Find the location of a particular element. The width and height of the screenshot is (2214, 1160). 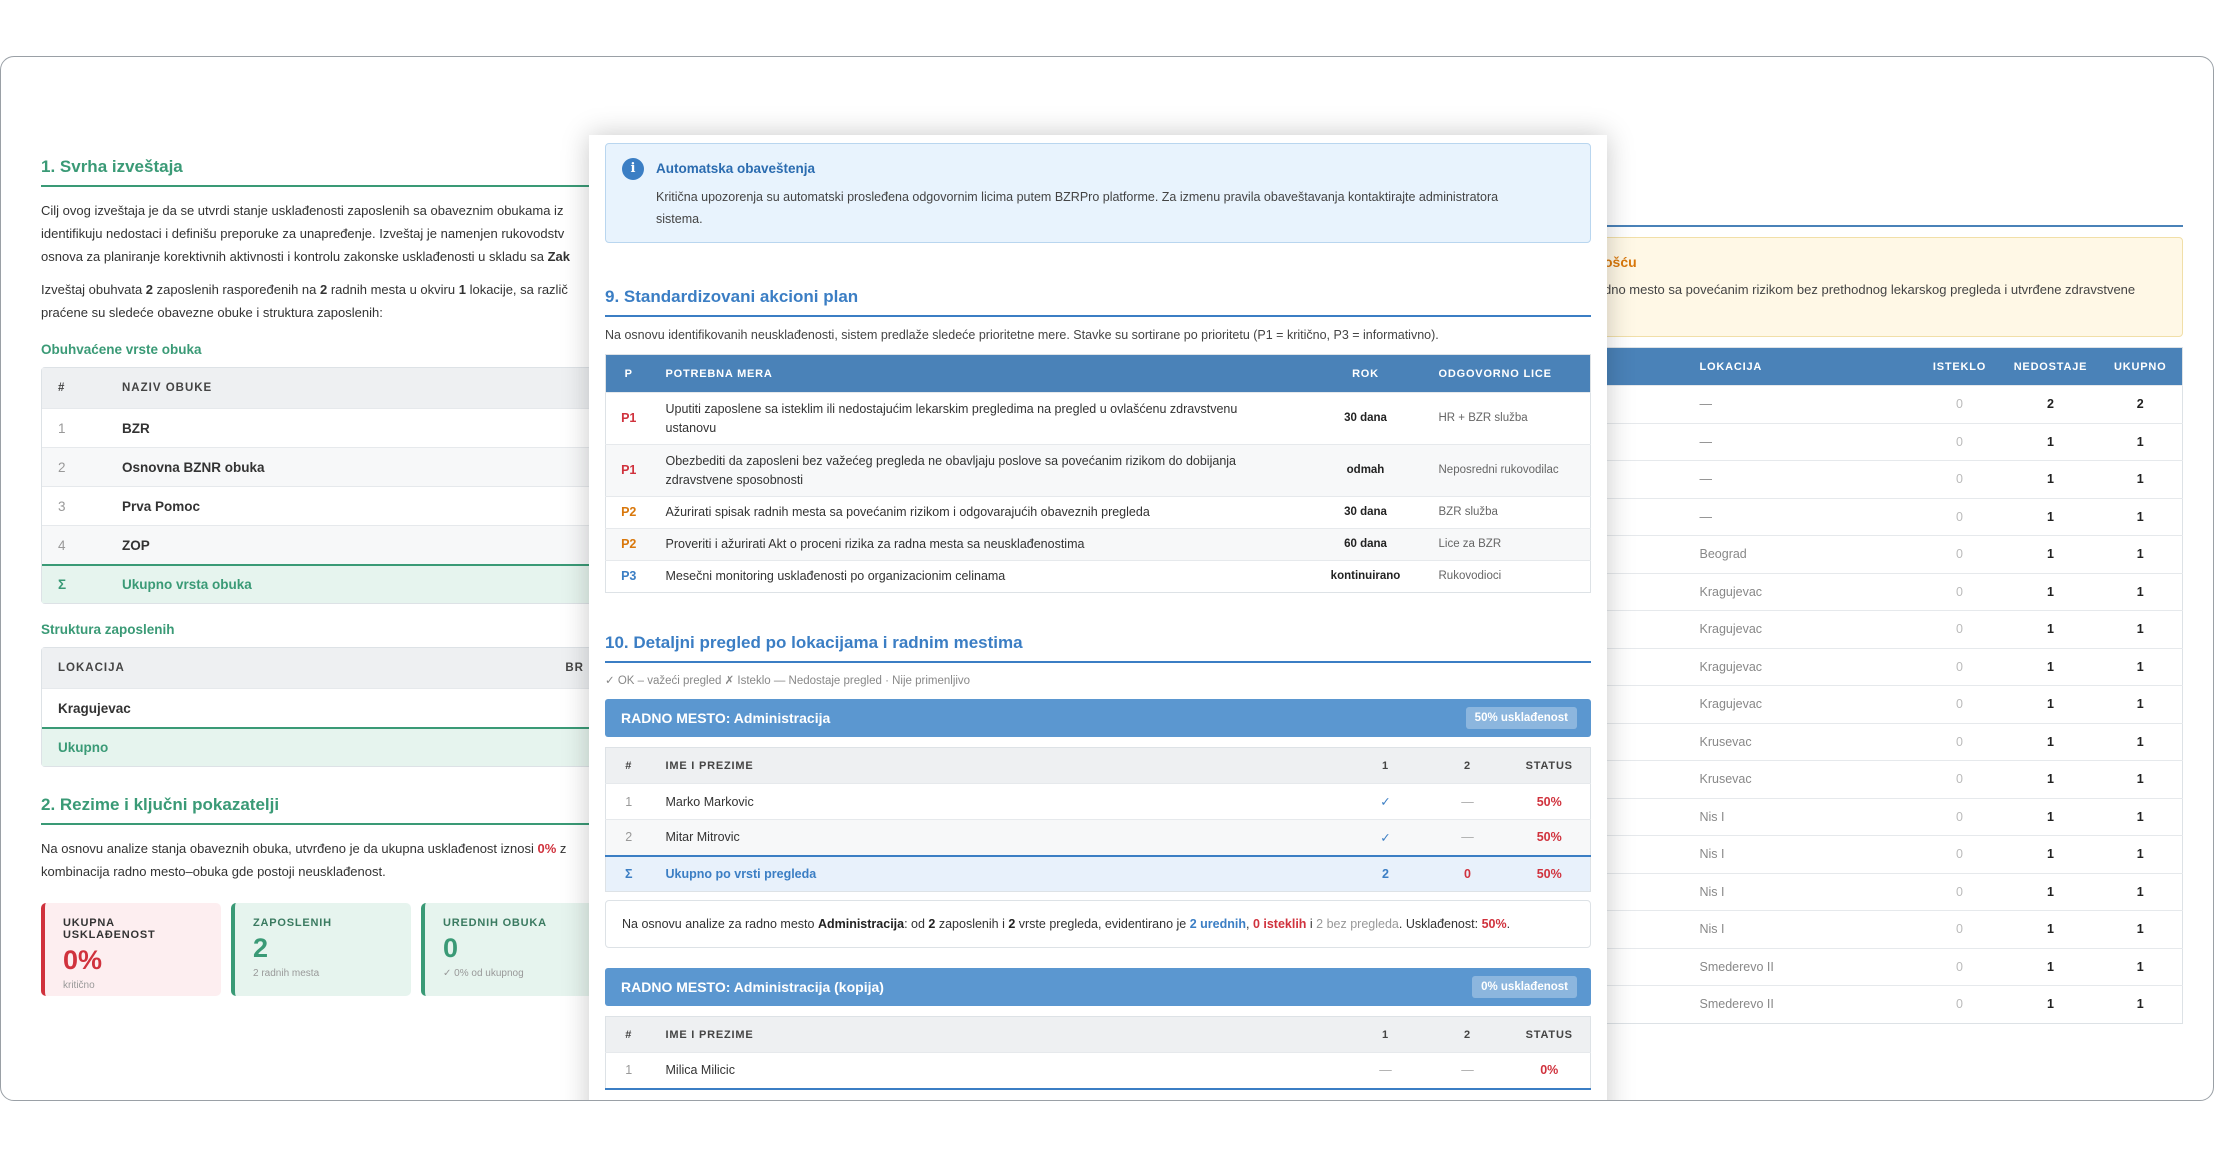

col-header: ISTEKLO is located at coordinates (1959, 366).